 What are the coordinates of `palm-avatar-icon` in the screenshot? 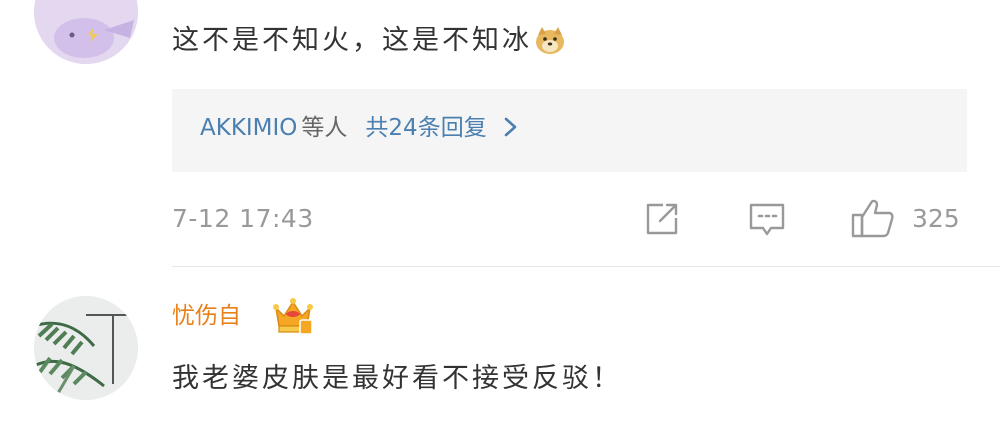 It's located at (86, 348).